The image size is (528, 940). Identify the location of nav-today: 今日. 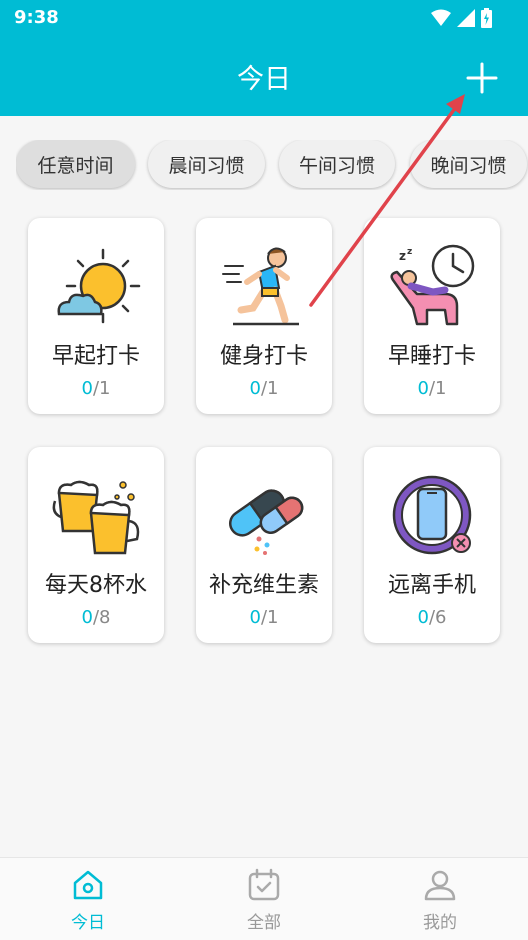
(88, 899).